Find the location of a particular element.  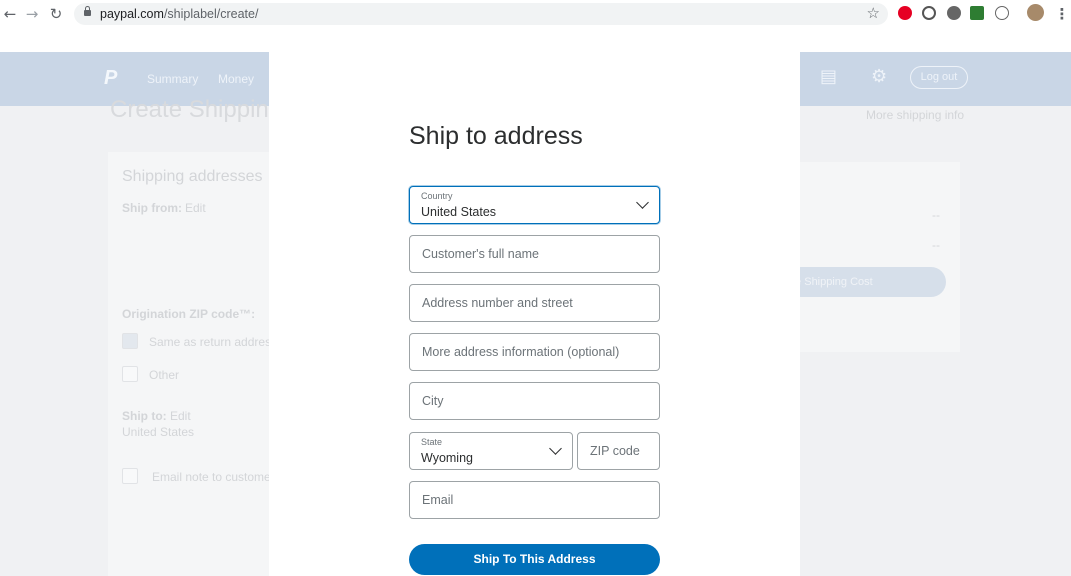

url-path: /shiplabel/create/ is located at coordinates (211, 14).